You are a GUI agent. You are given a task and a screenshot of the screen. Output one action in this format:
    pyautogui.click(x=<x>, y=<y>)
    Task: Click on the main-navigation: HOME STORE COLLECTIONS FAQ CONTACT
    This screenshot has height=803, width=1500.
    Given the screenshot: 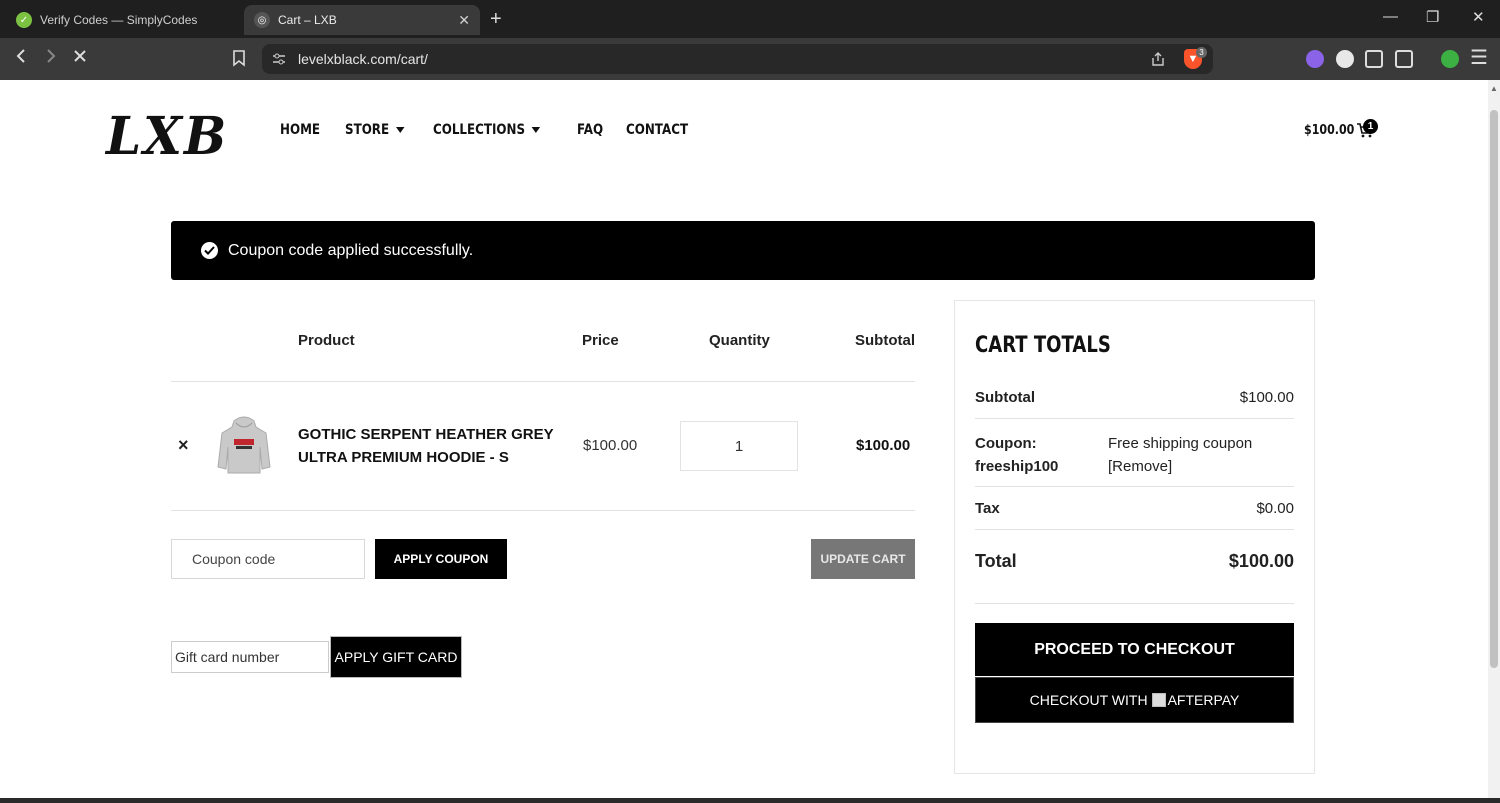 What is the action you would take?
    pyautogui.click(x=498, y=130)
    